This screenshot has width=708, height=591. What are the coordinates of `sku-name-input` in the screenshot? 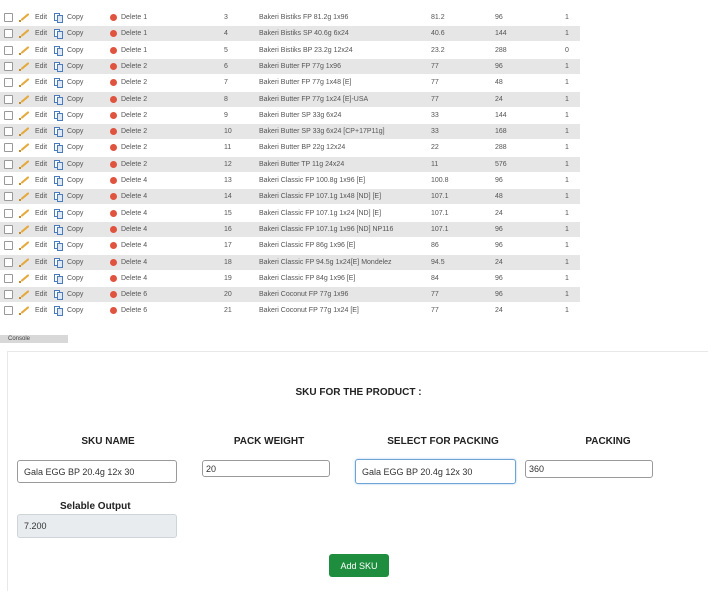 It's located at (97, 471).